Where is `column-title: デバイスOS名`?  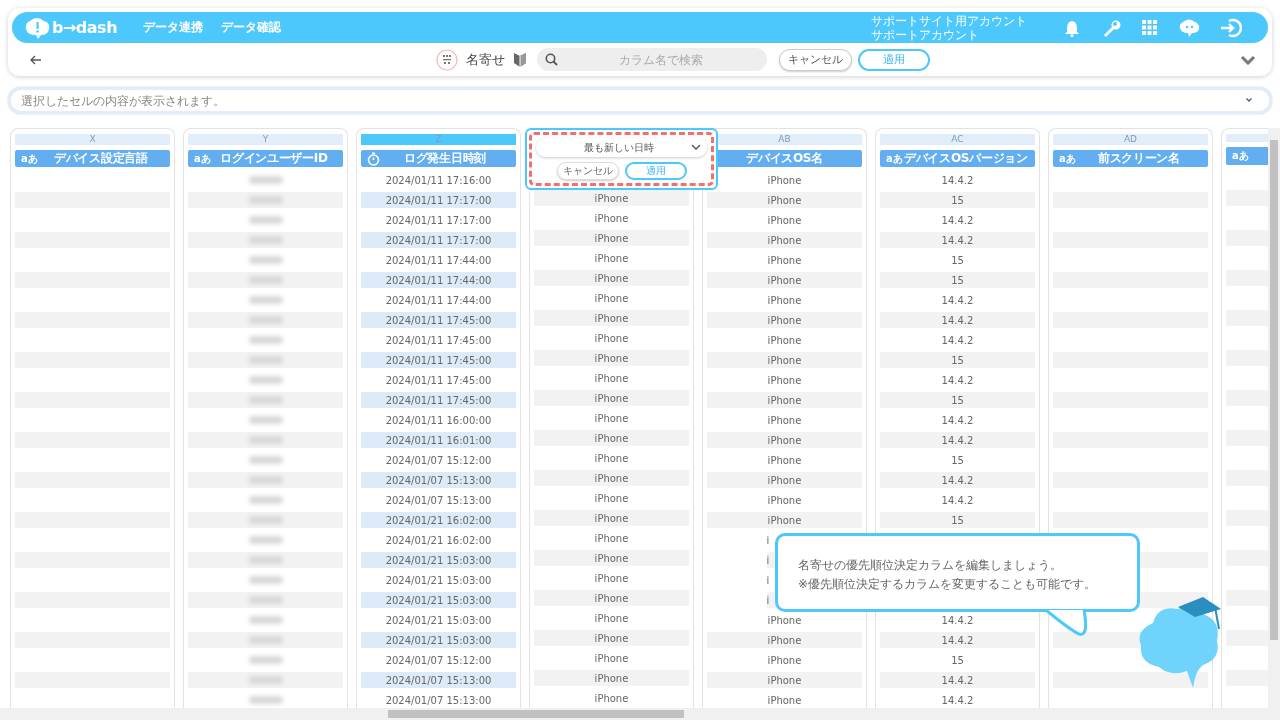
column-title: デバイスOS名 is located at coordinates (784, 158).